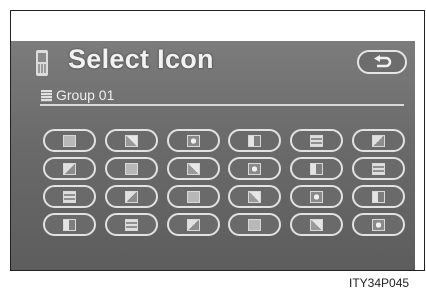  I want to click on header-divider, so click(222, 105).